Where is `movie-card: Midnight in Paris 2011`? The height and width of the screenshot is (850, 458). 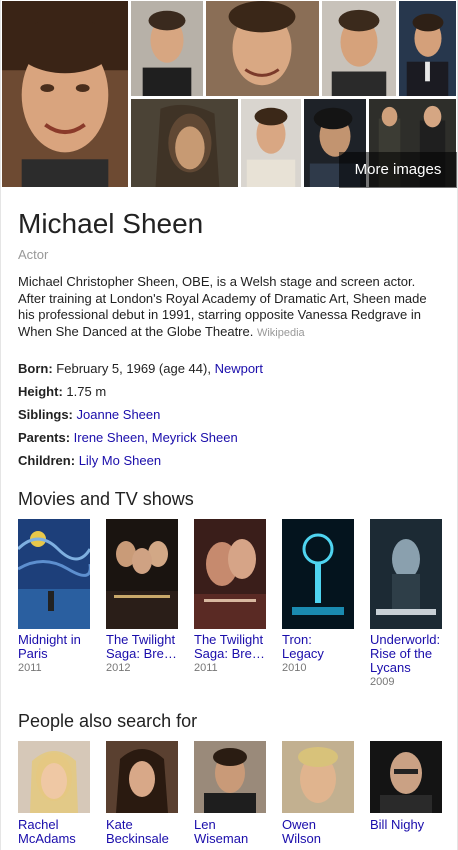 movie-card: Midnight in Paris 2011 is located at coordinates (54, 596).